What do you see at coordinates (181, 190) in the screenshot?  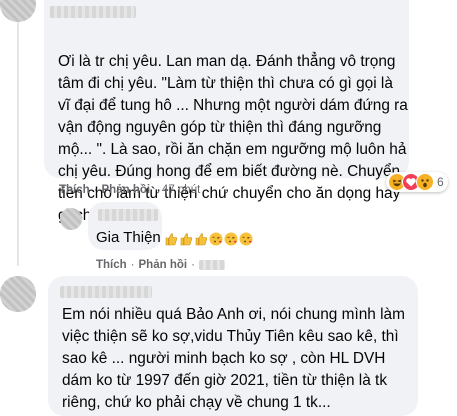 I see `comment-timestamp: 47 phút` at bounding box center [181, 190].